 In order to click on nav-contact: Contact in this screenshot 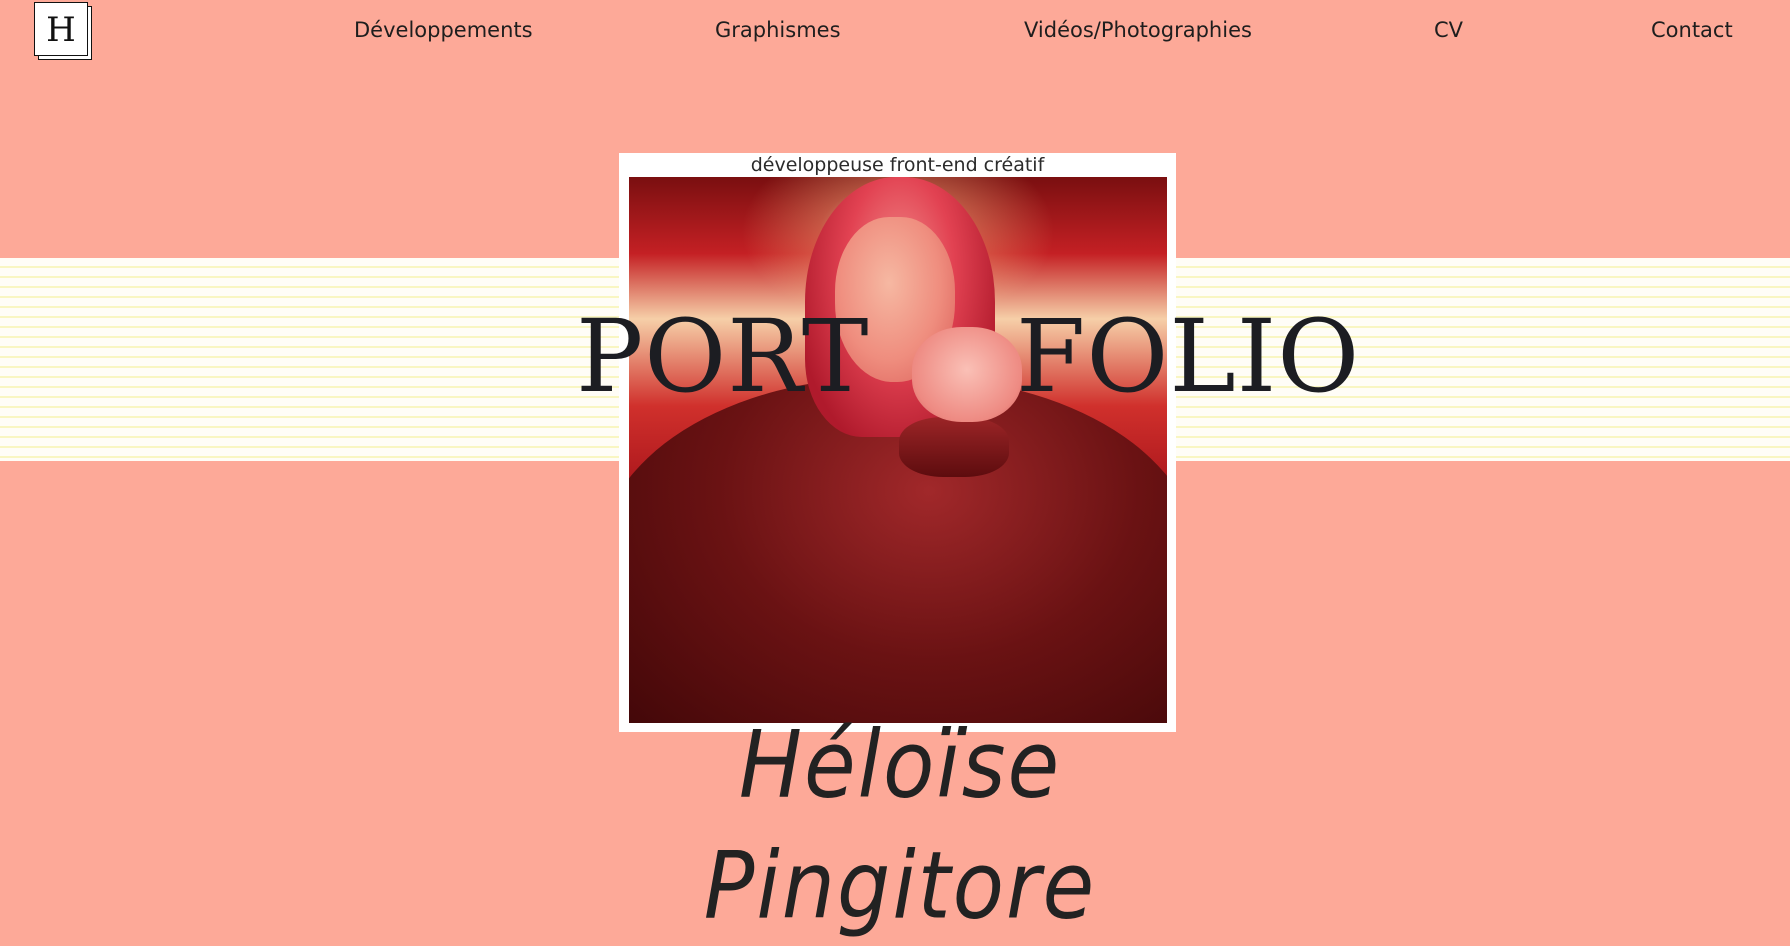, I will do `click(1692, 30)`.